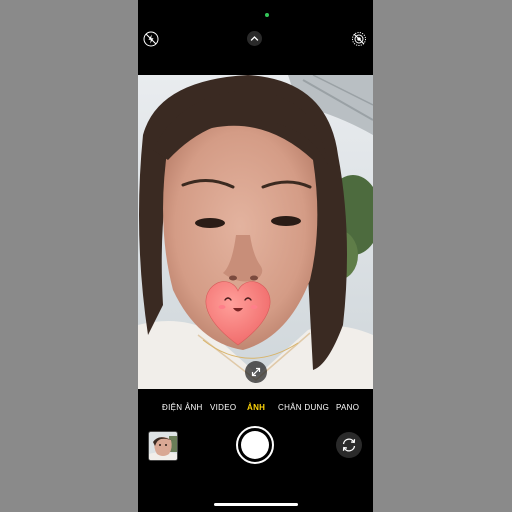 This screenshot has width=512, height=512. I want to click on expand-arrows-icon, so click(256, 372).